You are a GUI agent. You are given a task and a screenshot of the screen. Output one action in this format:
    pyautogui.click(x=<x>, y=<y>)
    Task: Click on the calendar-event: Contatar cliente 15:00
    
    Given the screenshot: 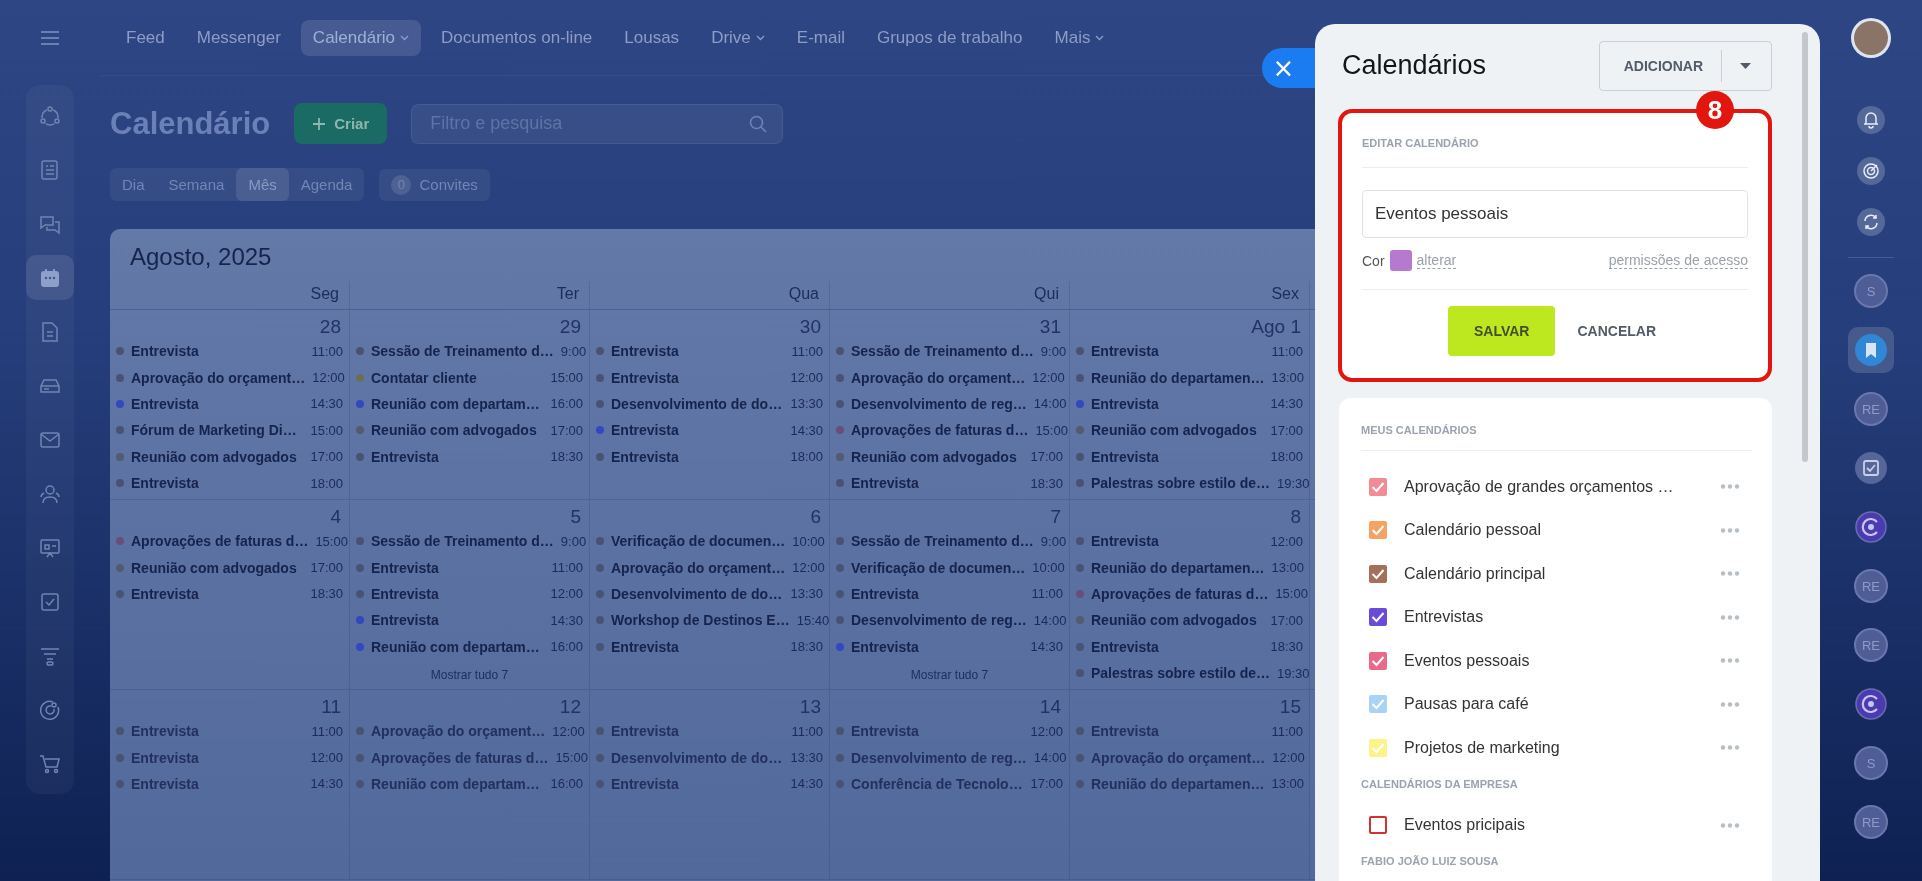 What is the action you would take?
    pyautogui.click(x=469, y=377)
    